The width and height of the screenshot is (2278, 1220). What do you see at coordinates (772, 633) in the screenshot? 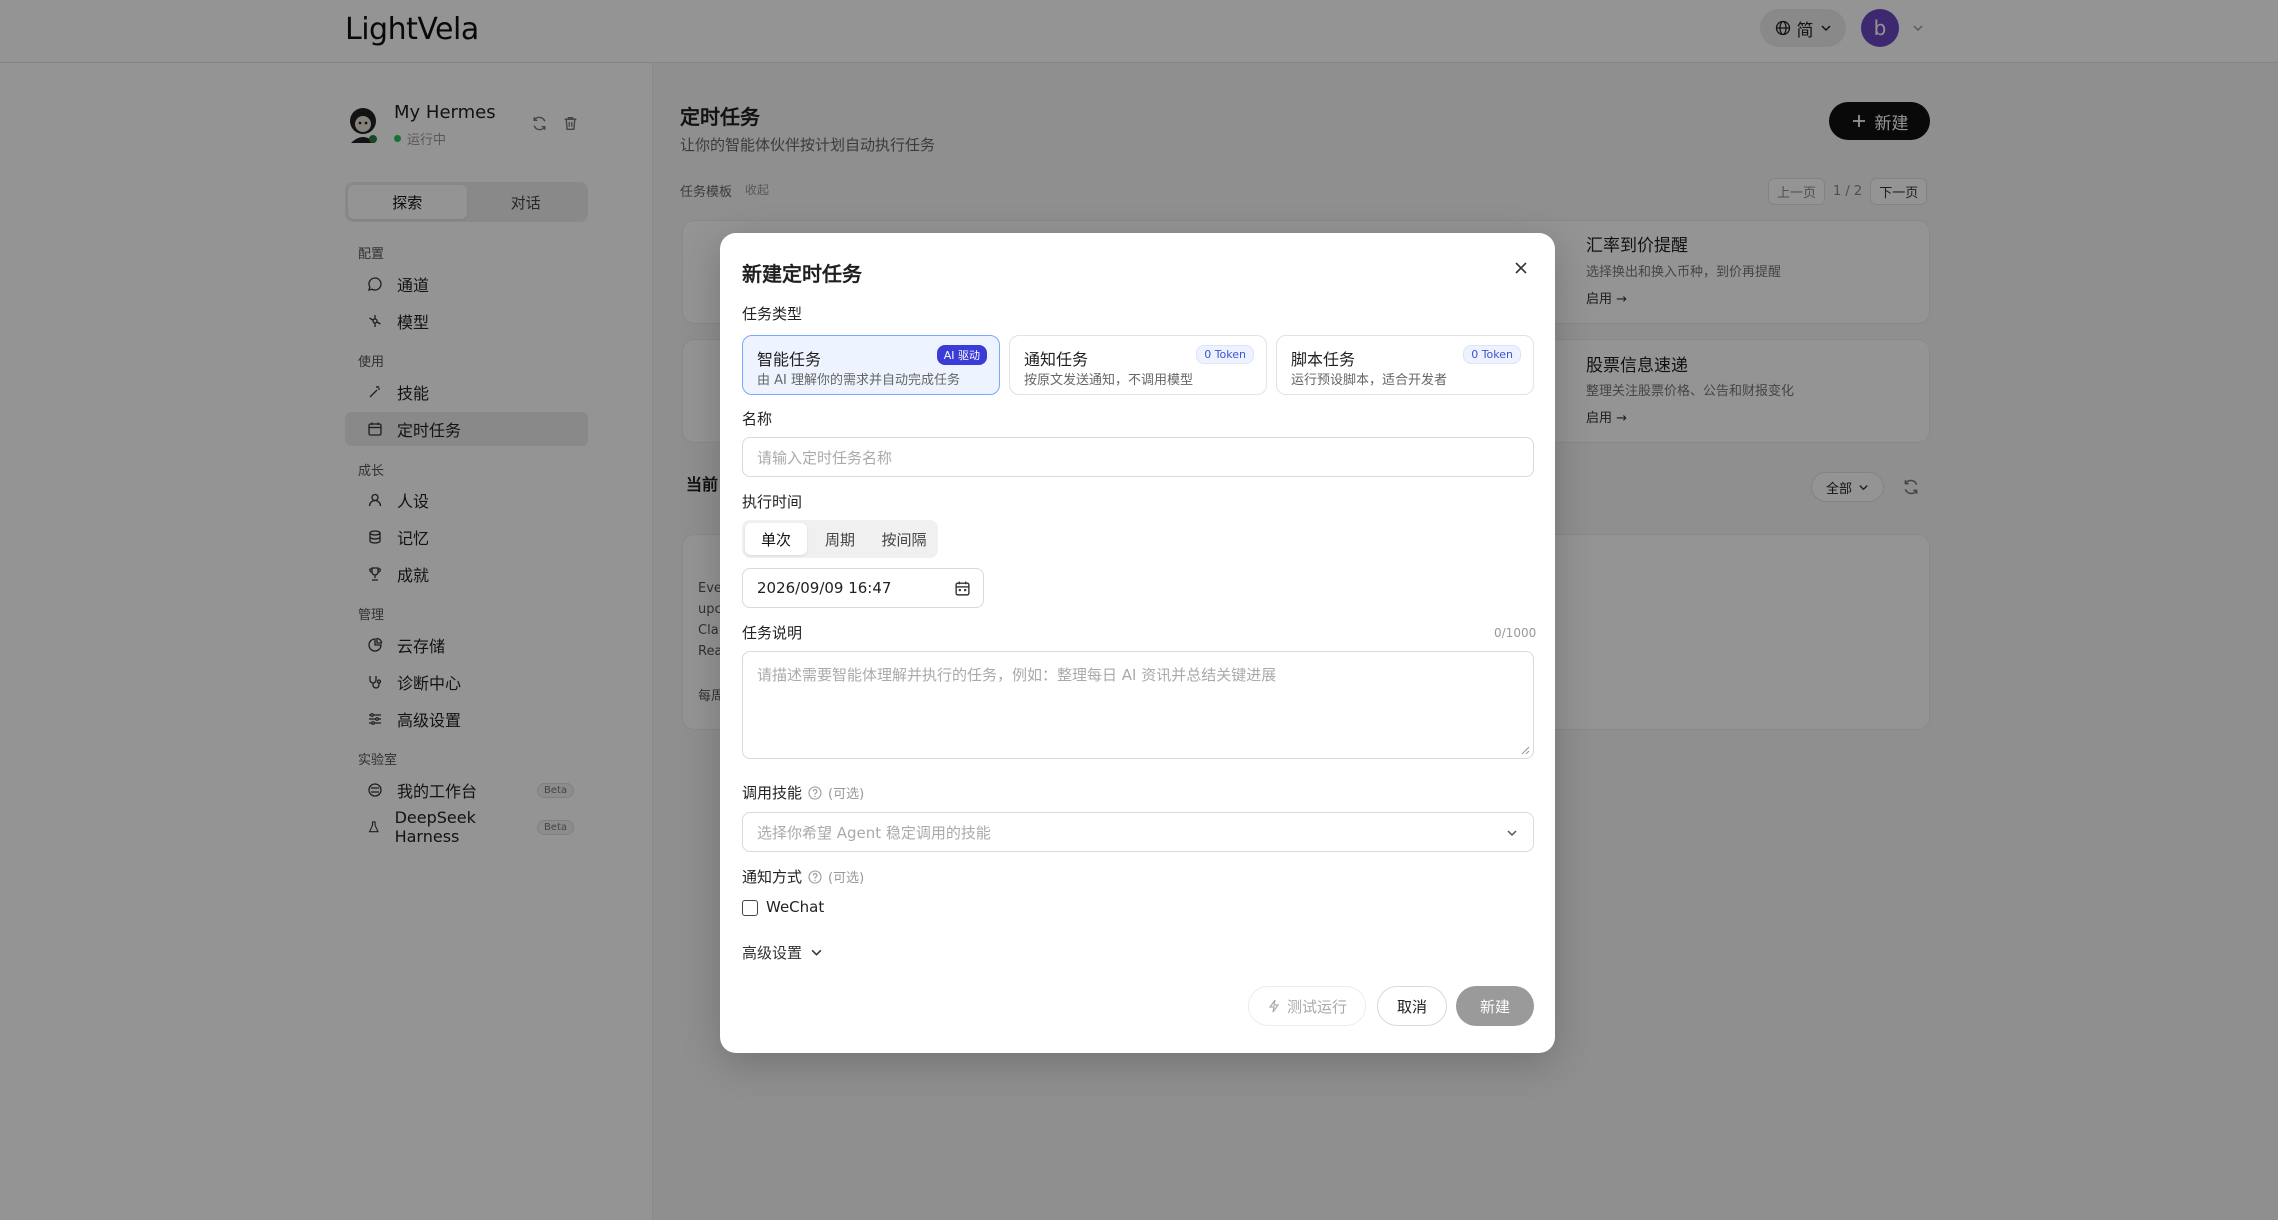
I see `description-label: 任务说明` at bounding box center [772, 633].